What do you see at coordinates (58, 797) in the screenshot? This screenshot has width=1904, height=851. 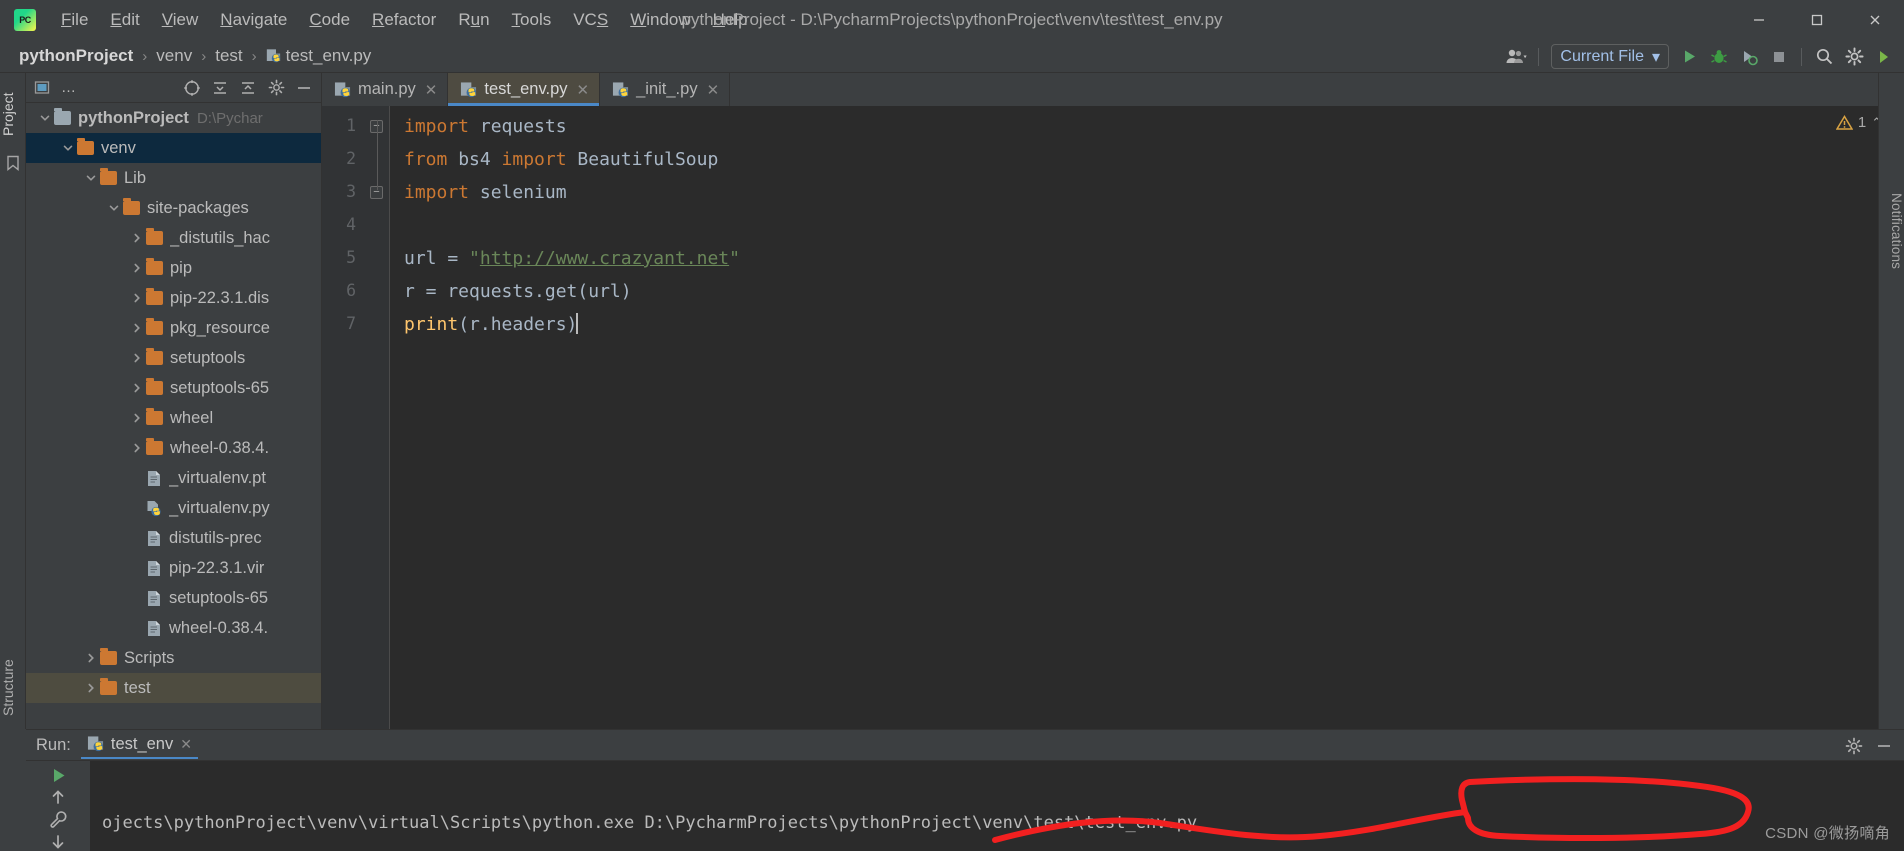 I see `scroll-up-button` at bounding box center [58, 797].